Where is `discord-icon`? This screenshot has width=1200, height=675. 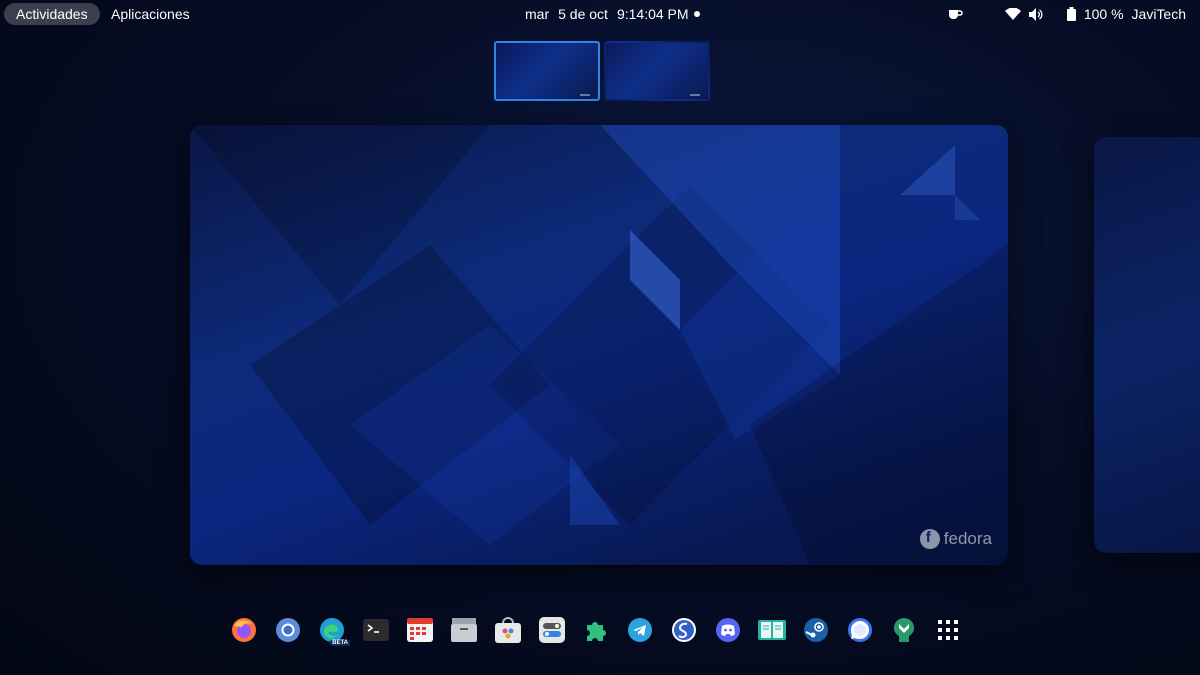
discord-icon is located at coordinates (728, 630).